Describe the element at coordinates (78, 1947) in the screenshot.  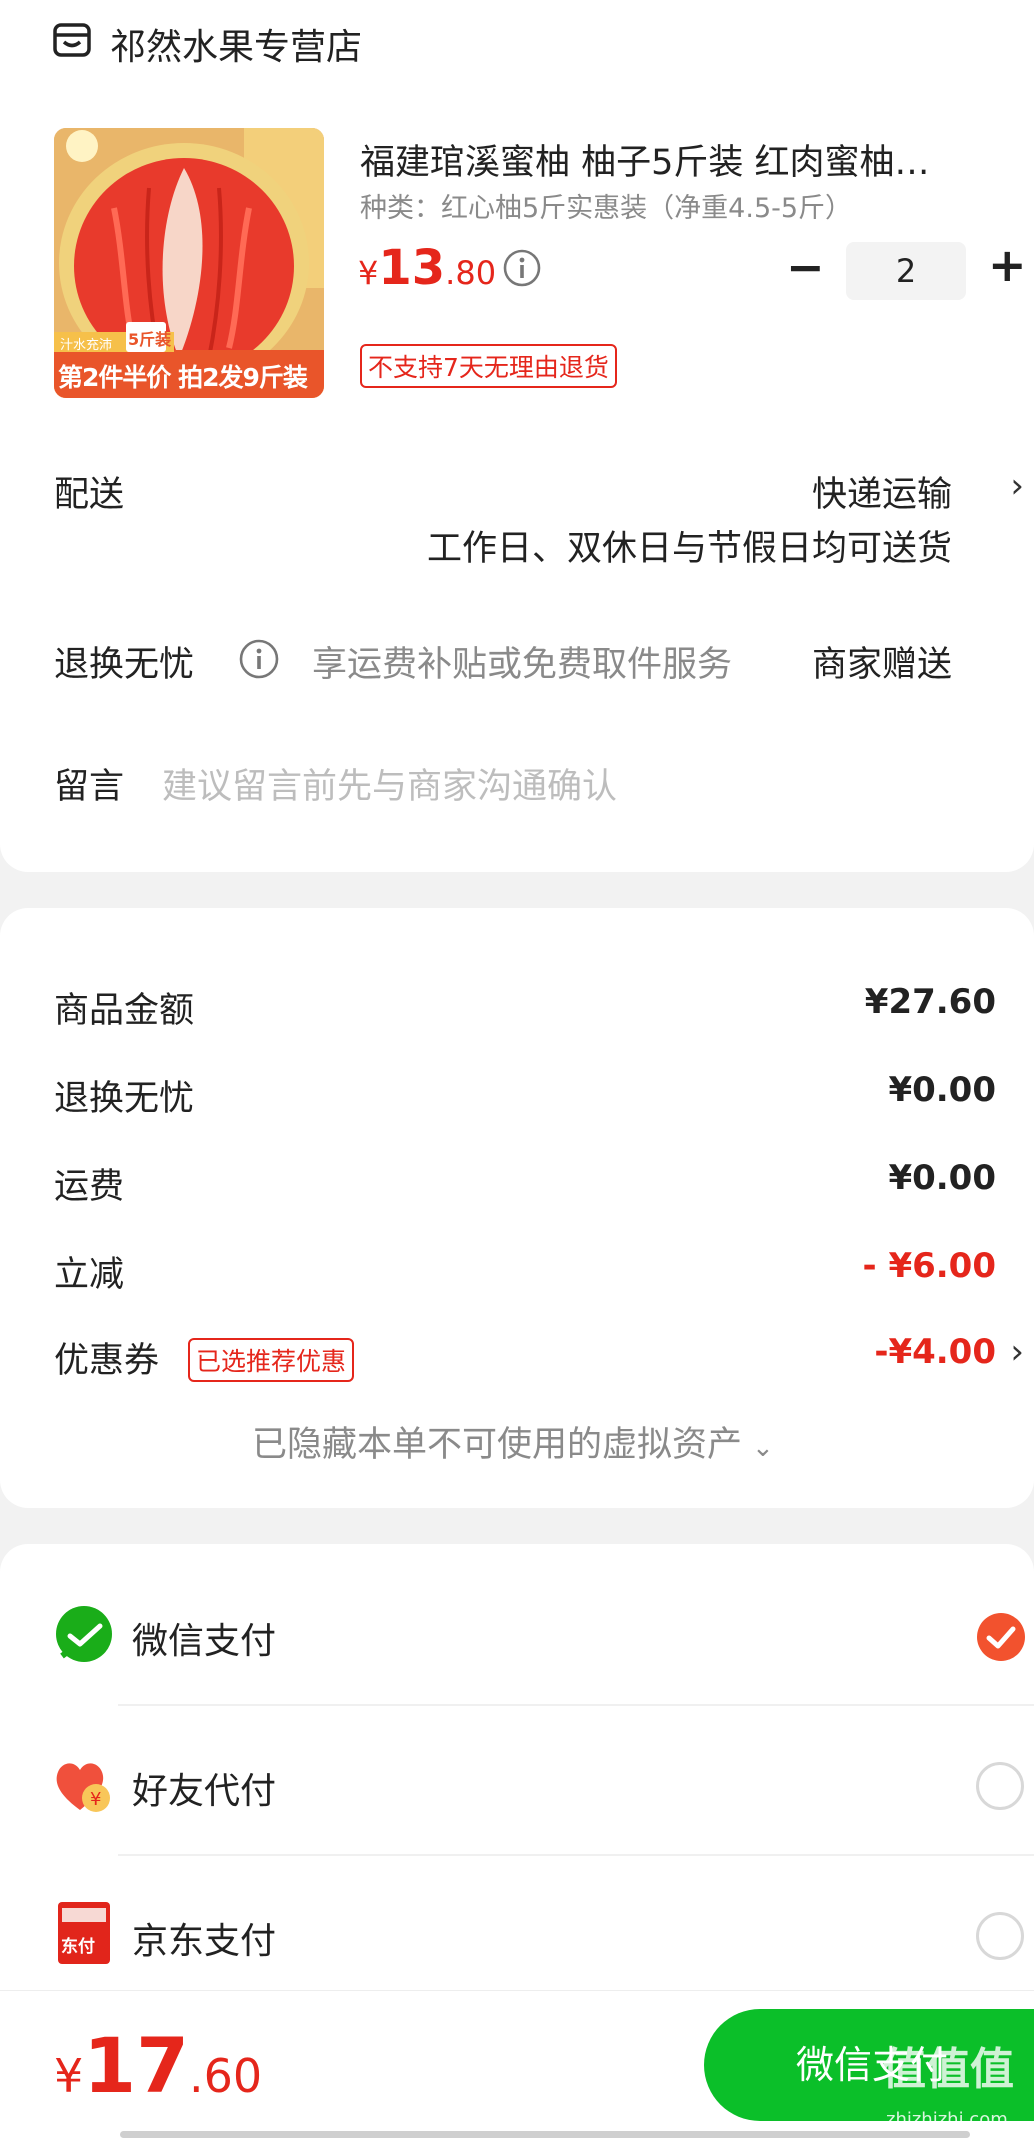
I see `jd-icon-text: 东付` at that location.